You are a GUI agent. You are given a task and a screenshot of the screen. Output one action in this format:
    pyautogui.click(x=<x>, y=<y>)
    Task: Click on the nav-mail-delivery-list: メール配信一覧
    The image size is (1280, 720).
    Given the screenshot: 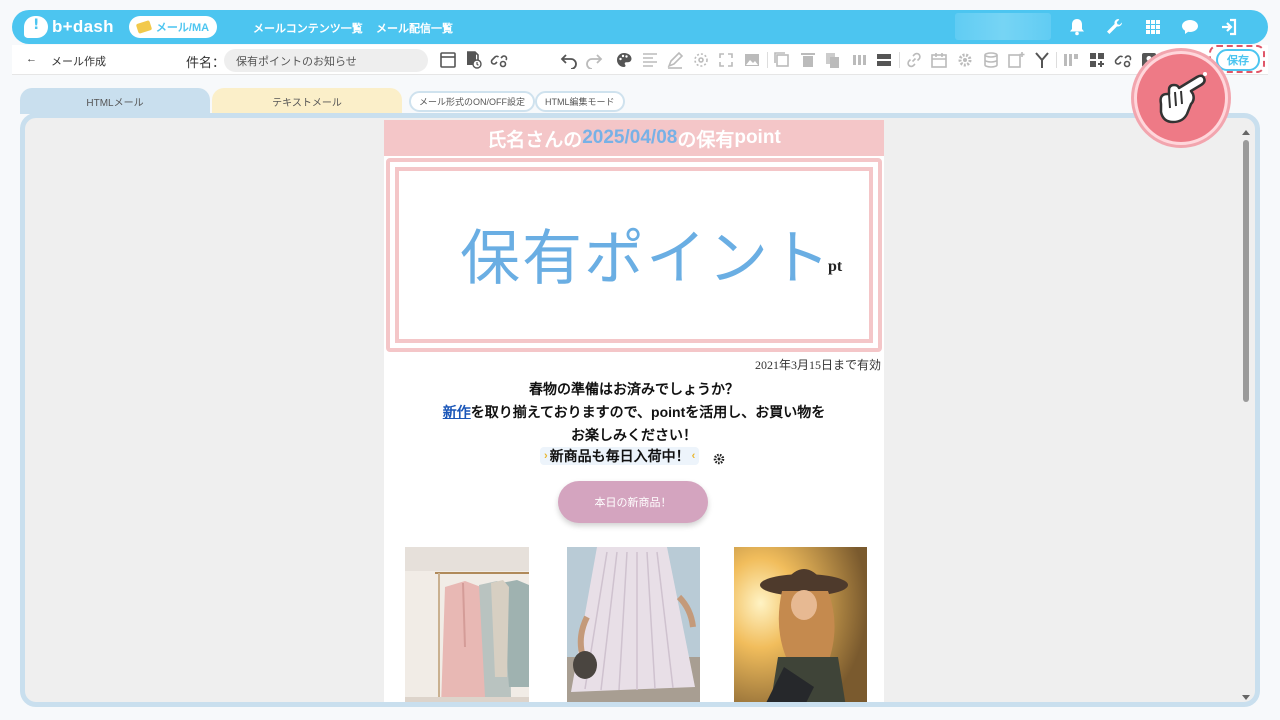 What is the action you would take?
    pyautogui.click(x=414, y=28)
    